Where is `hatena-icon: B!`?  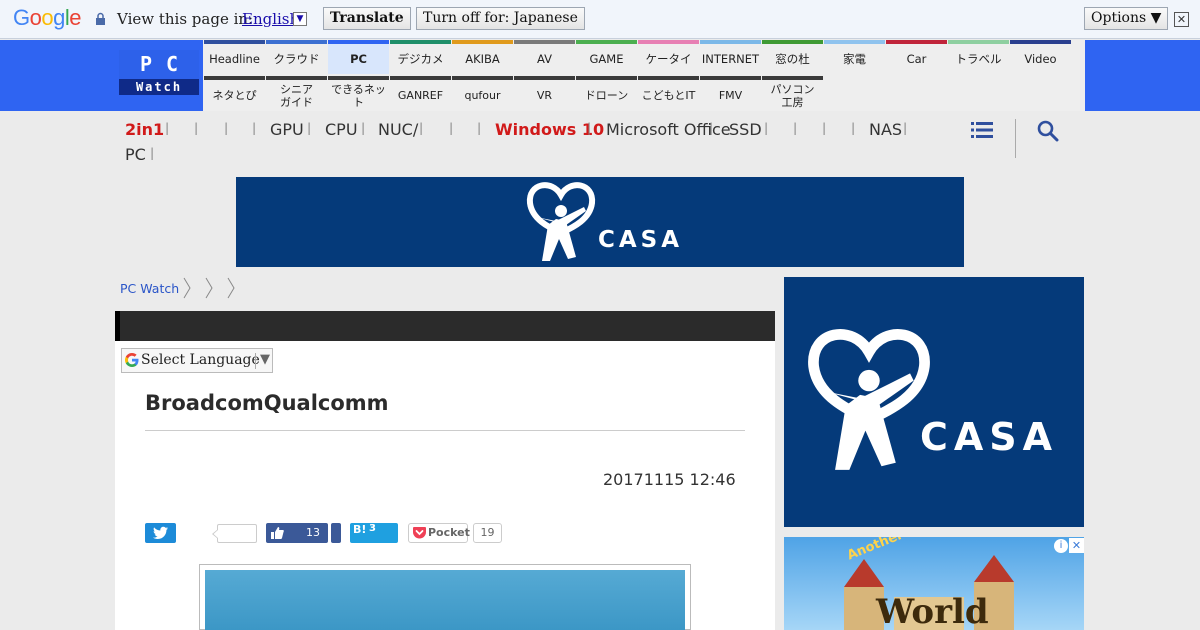
hatena-icon: B! is located at coordinates (360, 529).